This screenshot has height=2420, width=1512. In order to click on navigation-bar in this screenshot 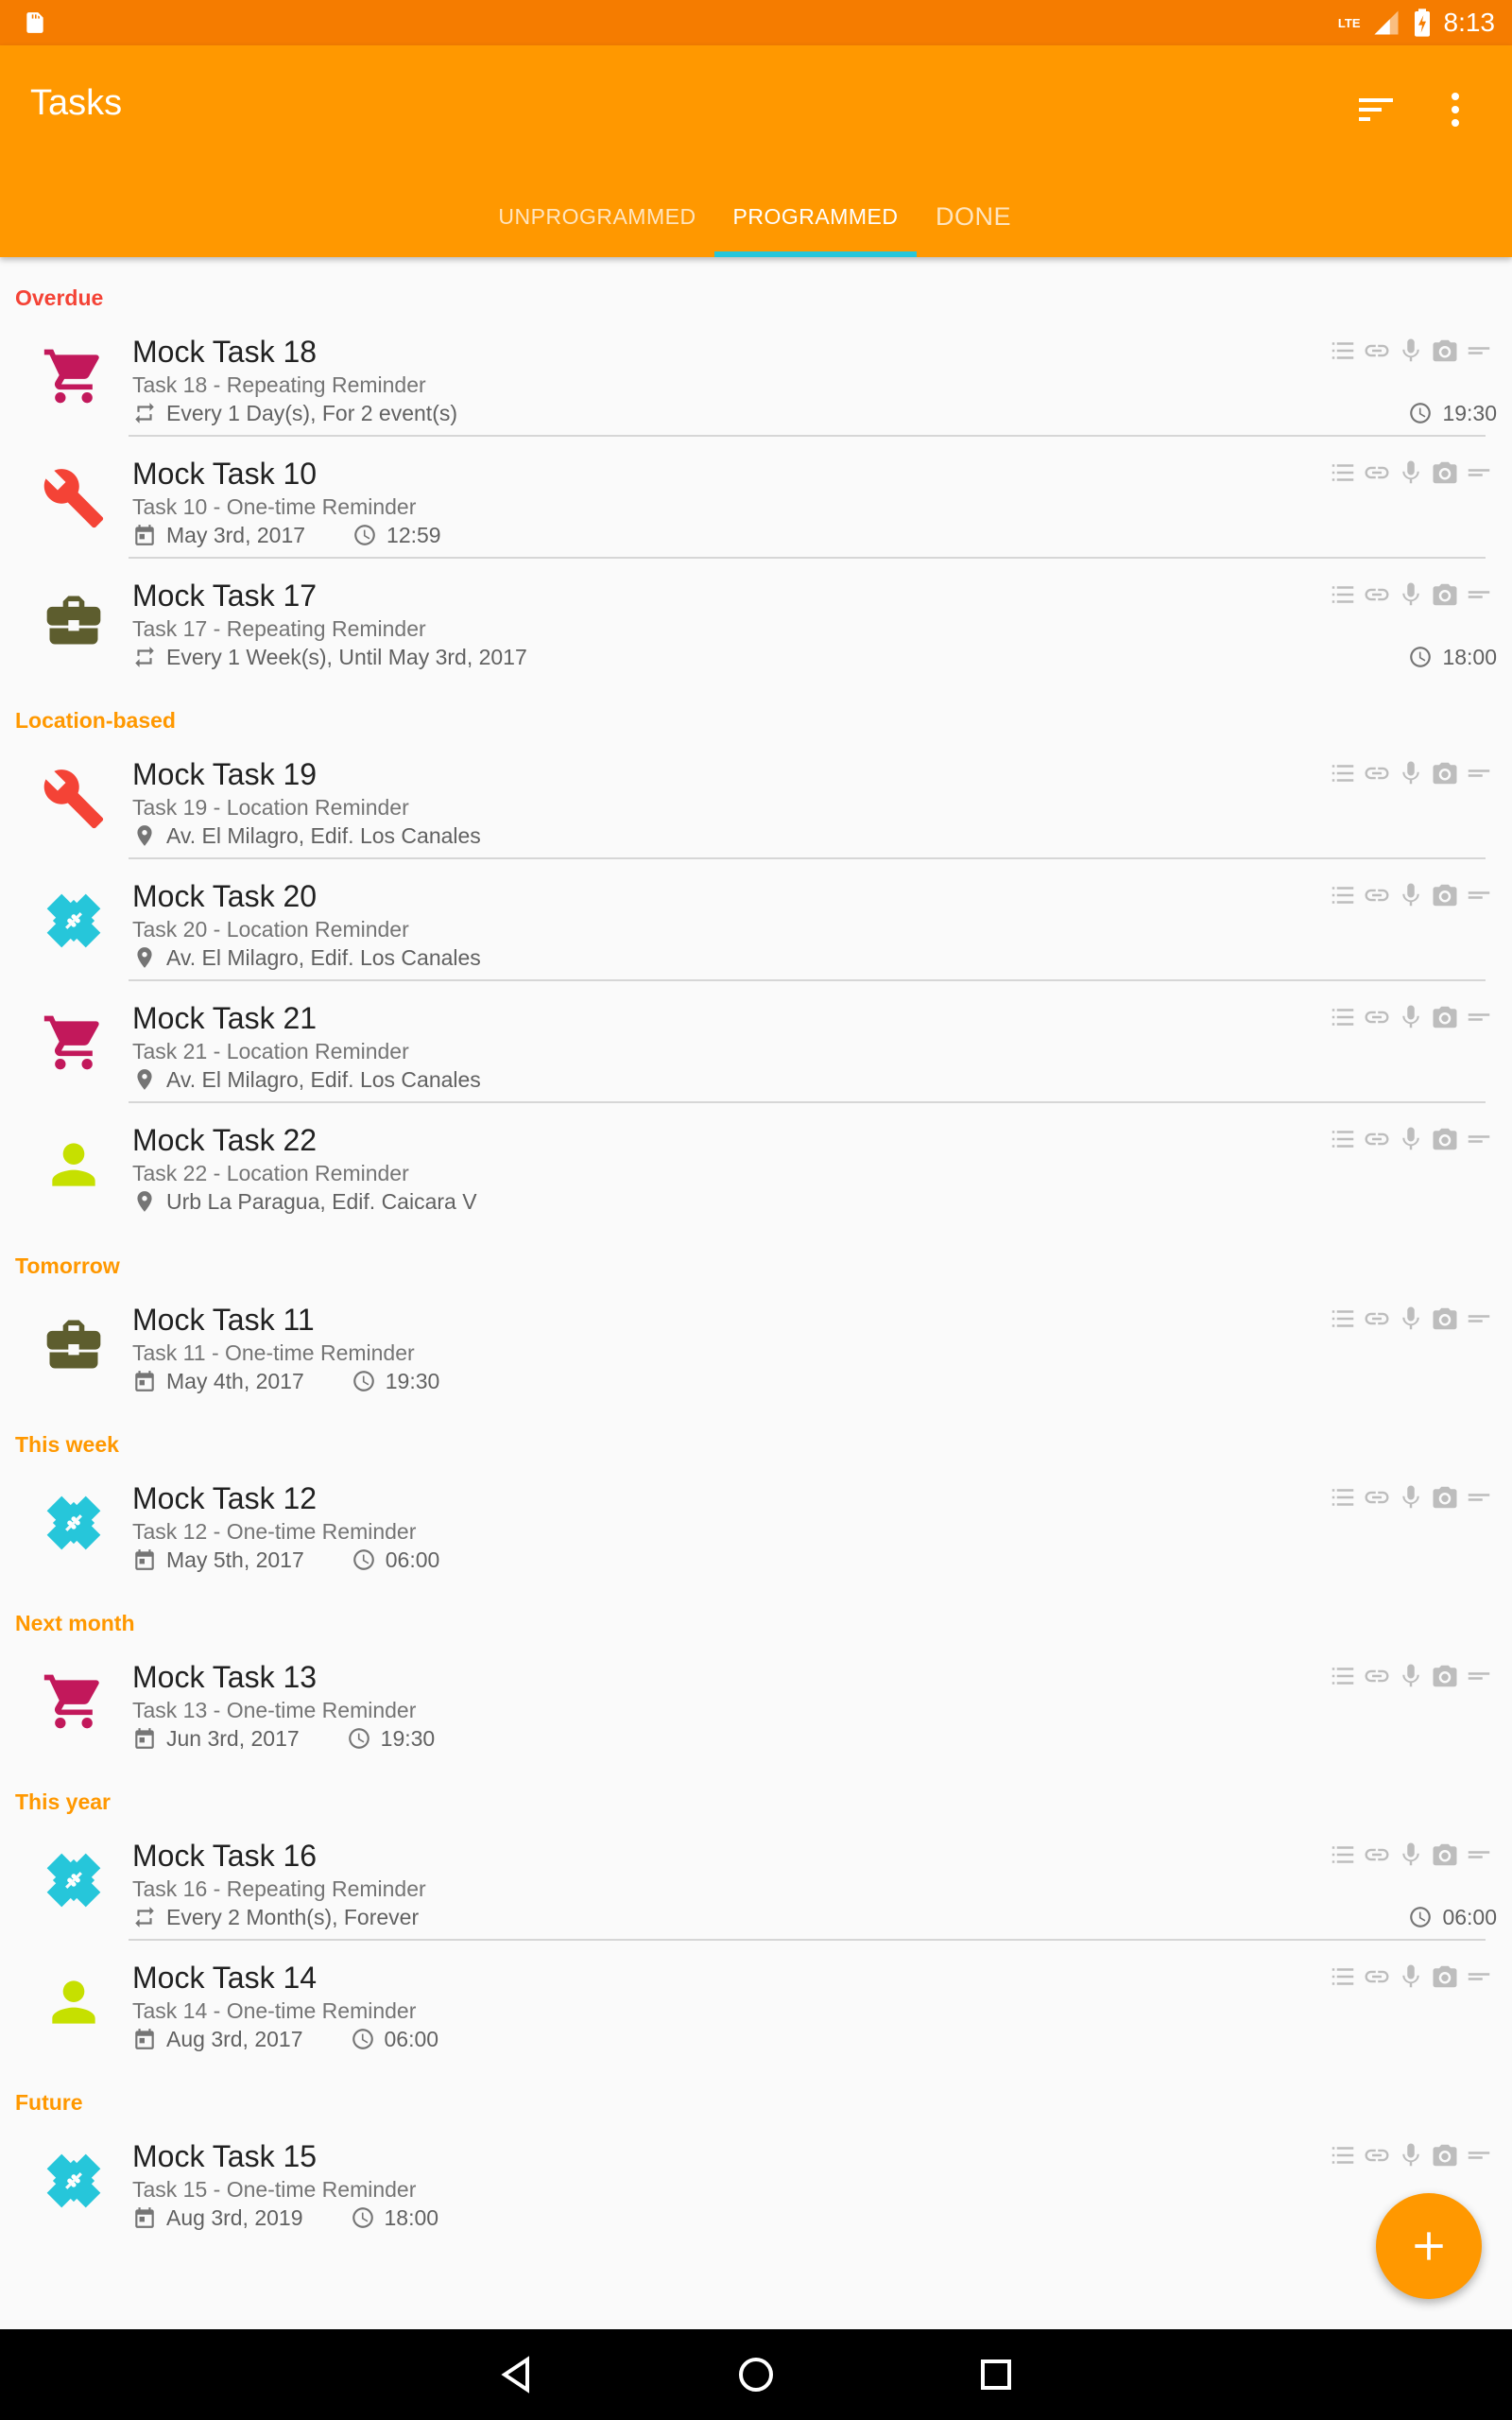, I will do `click(756, 2374)`.